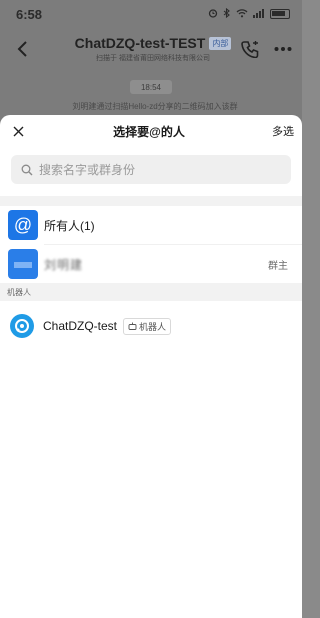  I want to click on status-time: 6:58, so click(29, 14).